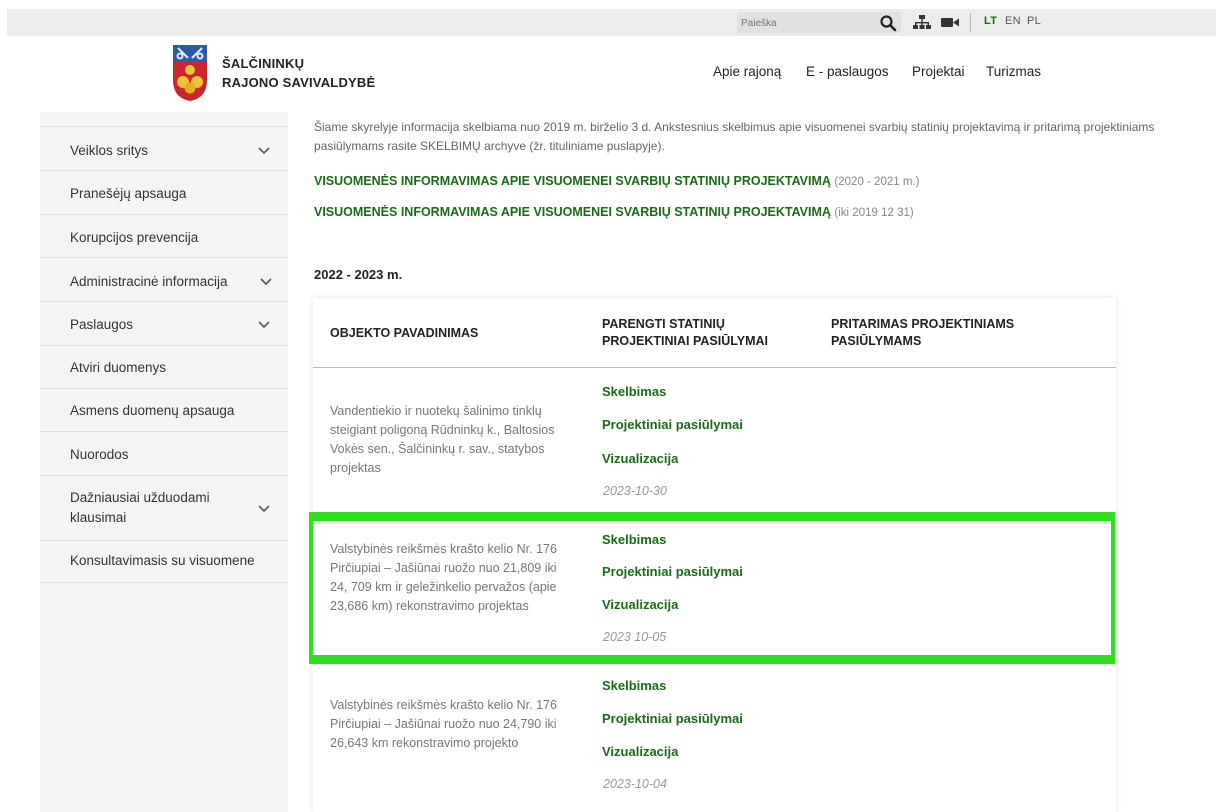 This screenshot has height=812, width=1216. I want to click on nav-apie-rajona: Apie rajoną, so click(747, 71).